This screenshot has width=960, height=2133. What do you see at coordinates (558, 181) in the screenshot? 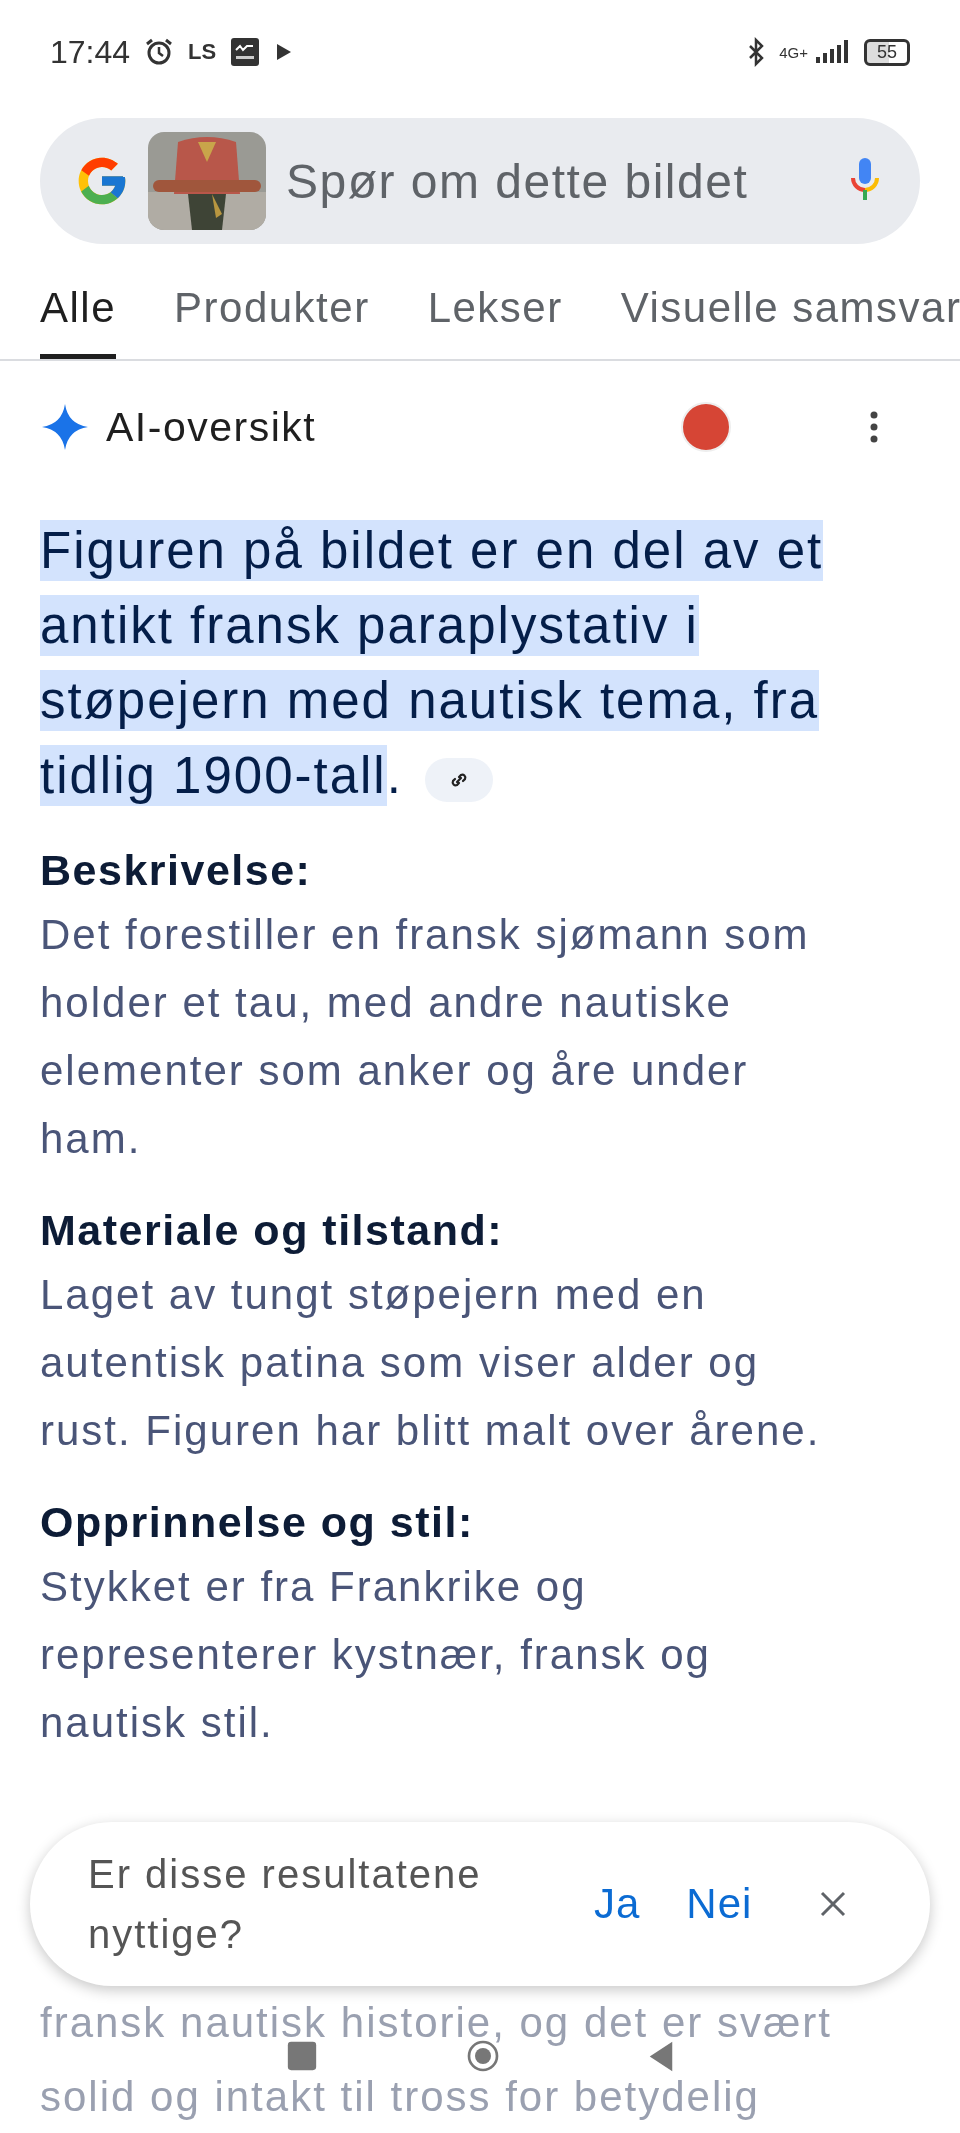
I see `search-input: Spør om dette bildet` at bounding box center [558, 181].